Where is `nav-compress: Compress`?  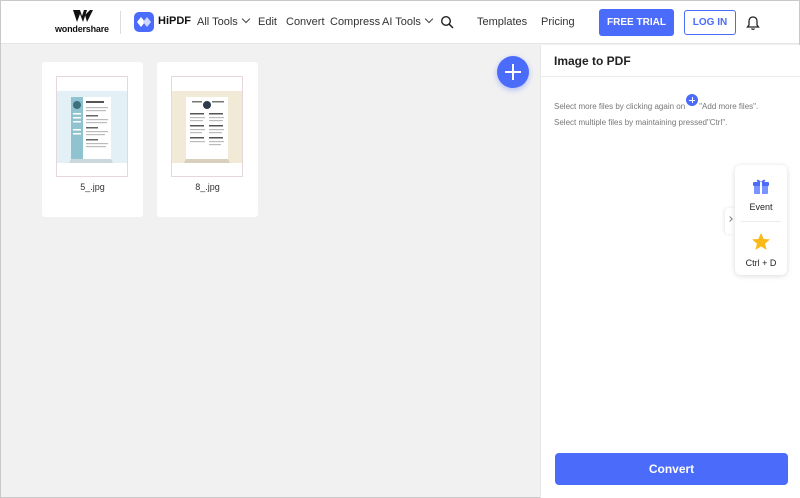
nav-compress: Compress is located at coordinates (355, 22).